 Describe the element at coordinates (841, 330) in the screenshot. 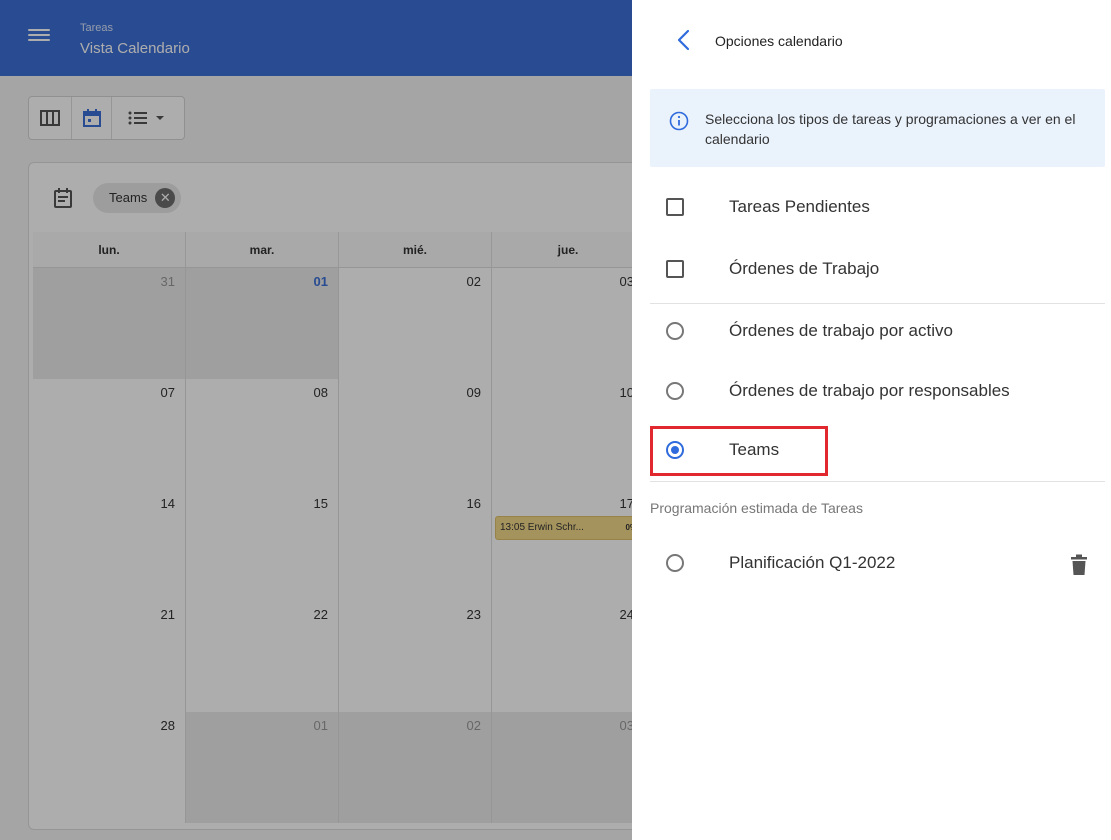

I see `option-label: Órdenes de trabajo por activo` at that location.